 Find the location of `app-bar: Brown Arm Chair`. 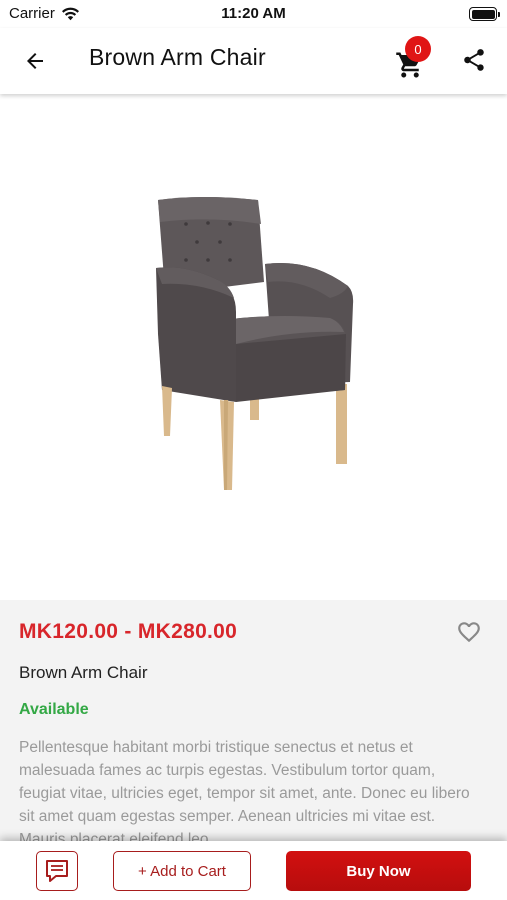

app-bar: Brown Arm Chair is located at coordinates (253, 61).